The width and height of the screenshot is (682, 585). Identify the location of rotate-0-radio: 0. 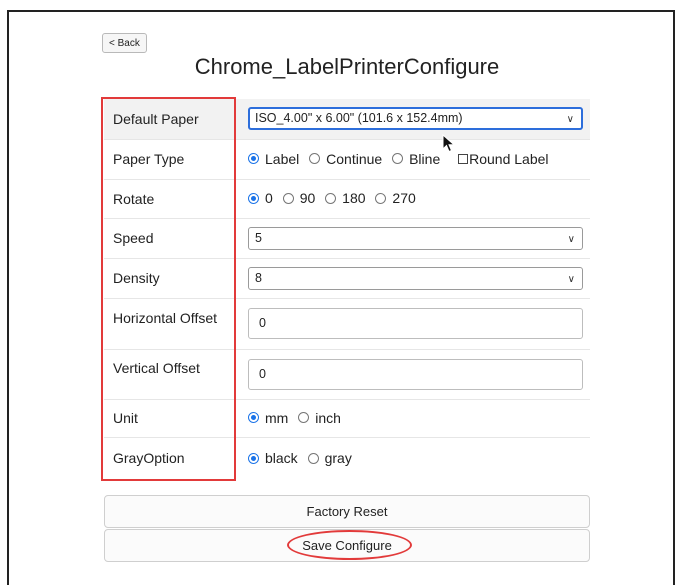
(260, 198).